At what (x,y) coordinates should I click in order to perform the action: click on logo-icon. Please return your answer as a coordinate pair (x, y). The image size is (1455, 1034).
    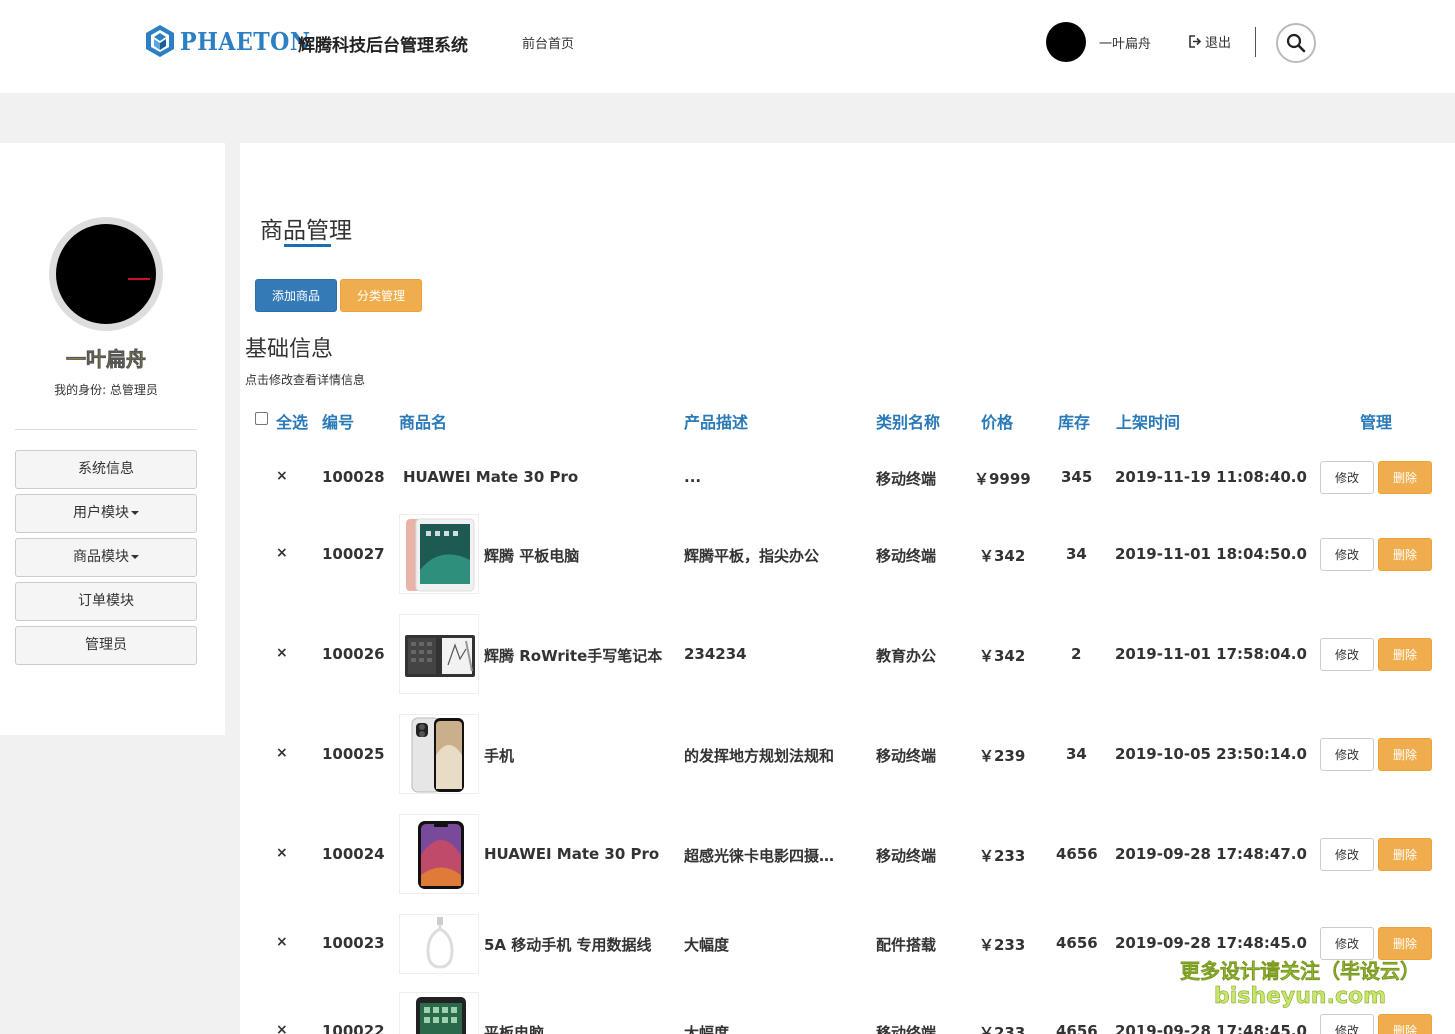
    Looking at the image, I should click on (160, 41).